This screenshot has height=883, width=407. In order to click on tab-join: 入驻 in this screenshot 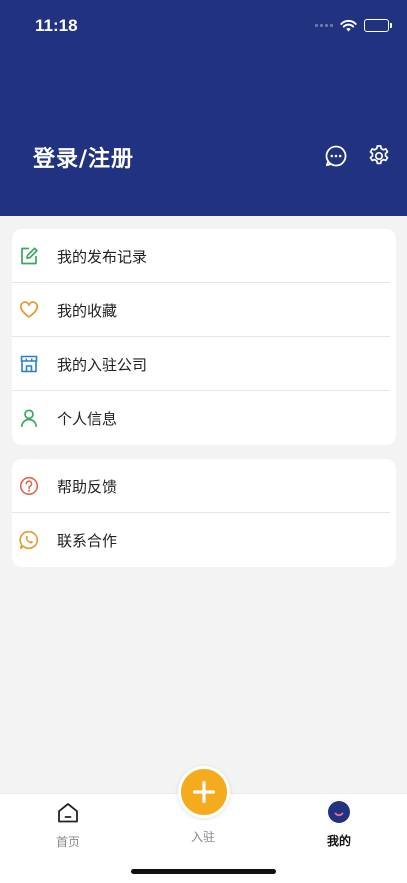, I will do `click(203, 833)`.